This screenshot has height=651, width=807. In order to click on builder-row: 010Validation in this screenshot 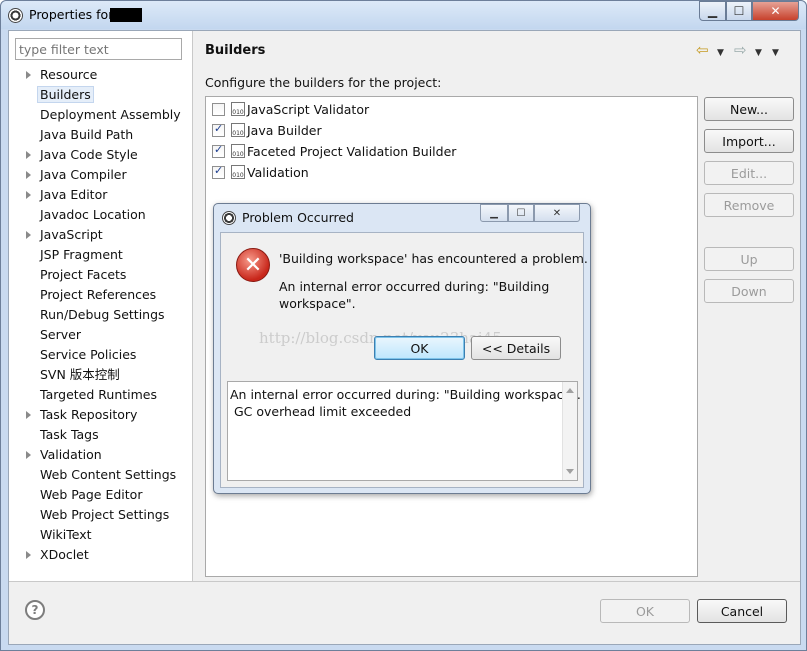, I will do `click(260, 172)`.